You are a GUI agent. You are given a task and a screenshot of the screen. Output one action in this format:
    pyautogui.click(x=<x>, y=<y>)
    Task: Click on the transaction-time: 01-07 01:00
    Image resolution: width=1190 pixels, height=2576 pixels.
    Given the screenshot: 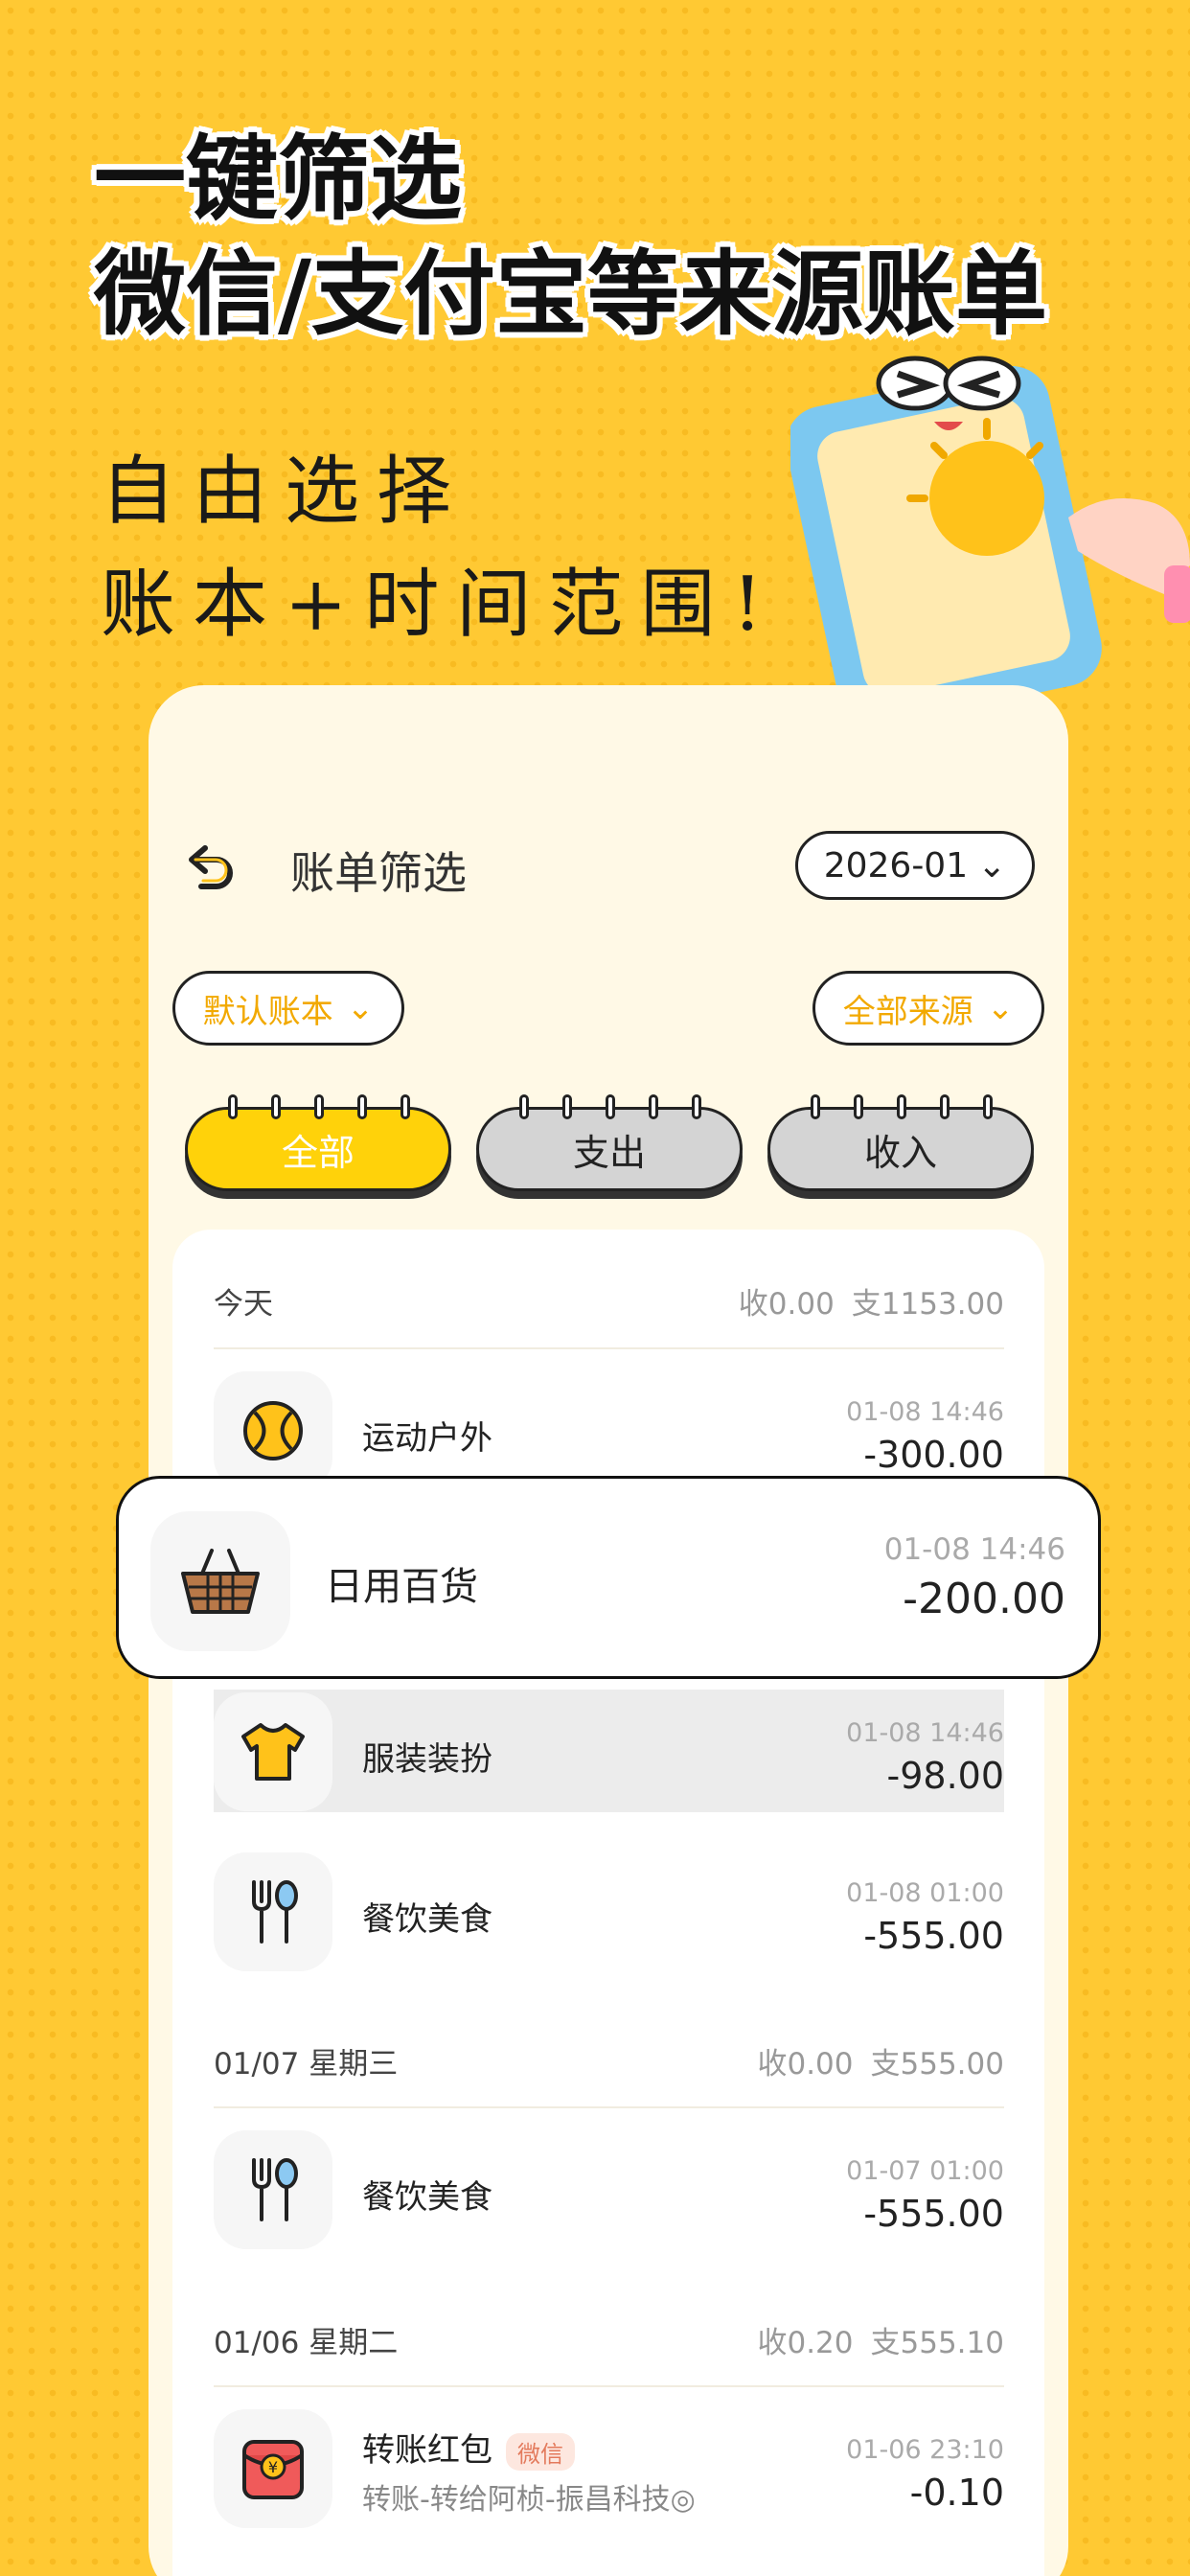 What is the action you would take?
    pyautogui.click(x=925, y=2171)
    